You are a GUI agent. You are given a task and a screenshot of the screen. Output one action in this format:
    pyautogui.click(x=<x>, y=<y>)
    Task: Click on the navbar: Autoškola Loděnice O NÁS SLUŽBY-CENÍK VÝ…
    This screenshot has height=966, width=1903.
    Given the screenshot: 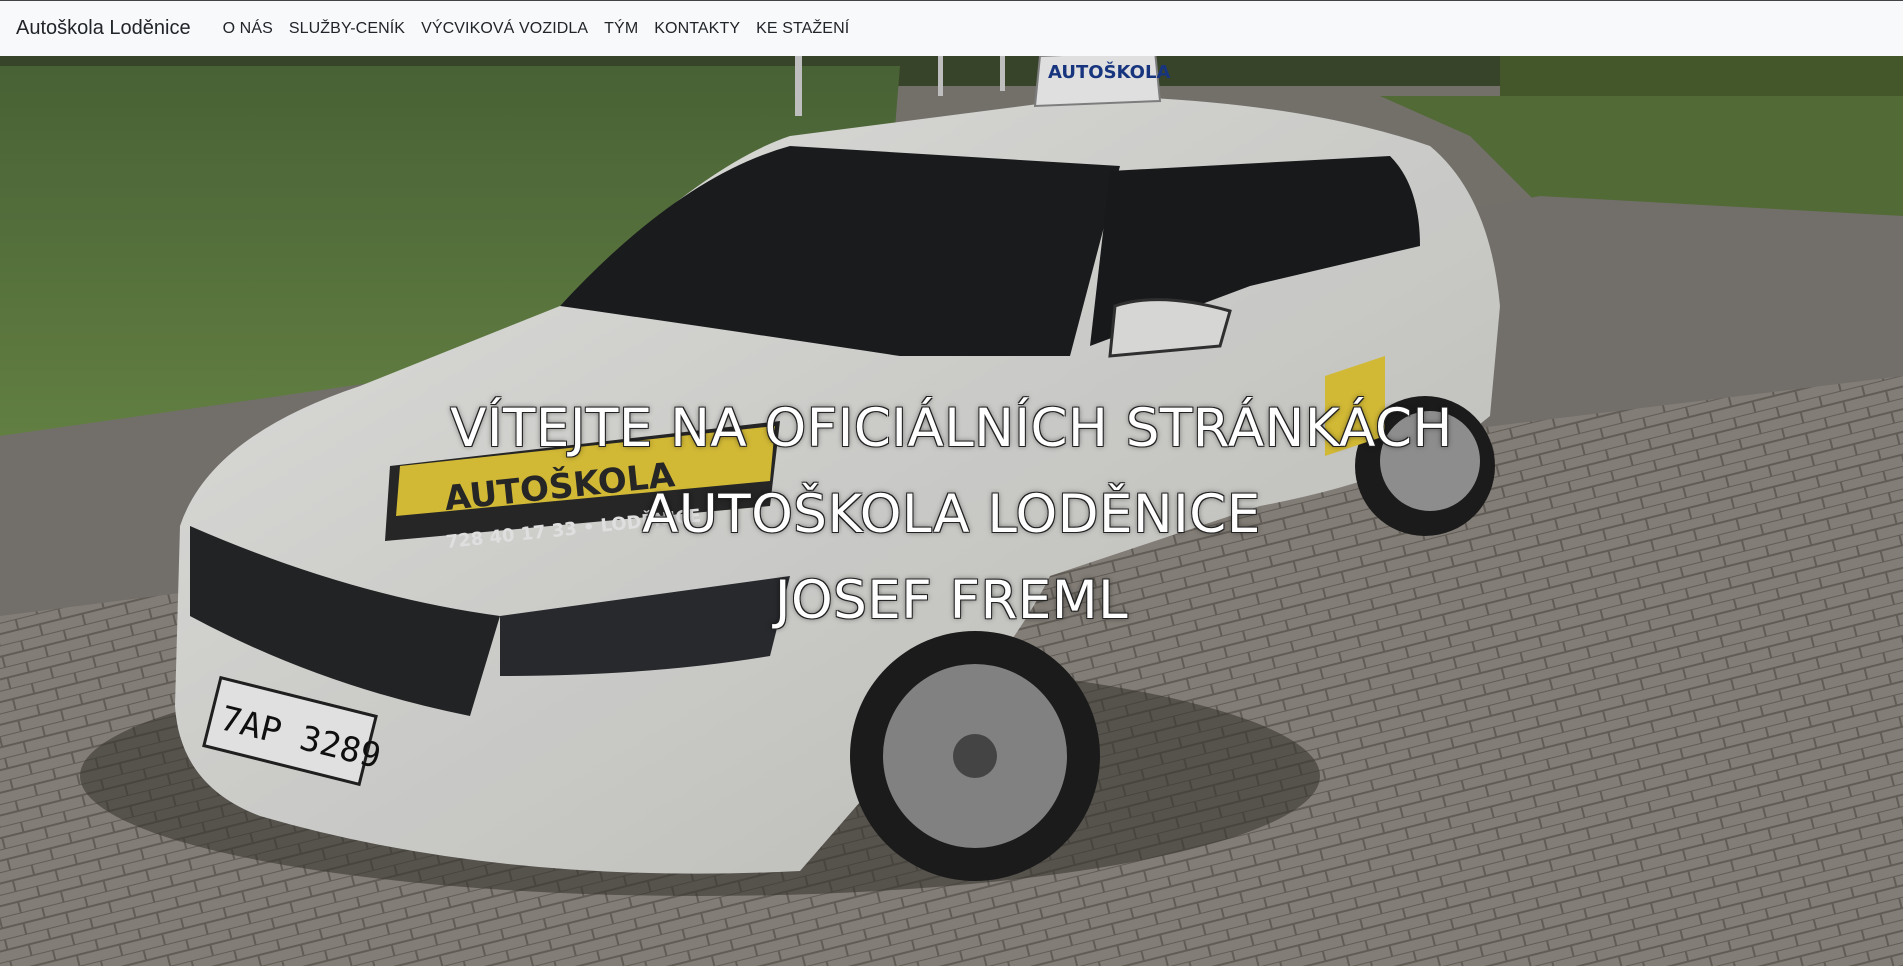 What is the action you would take?
    pyautogui.click(x=951, y=28)
    